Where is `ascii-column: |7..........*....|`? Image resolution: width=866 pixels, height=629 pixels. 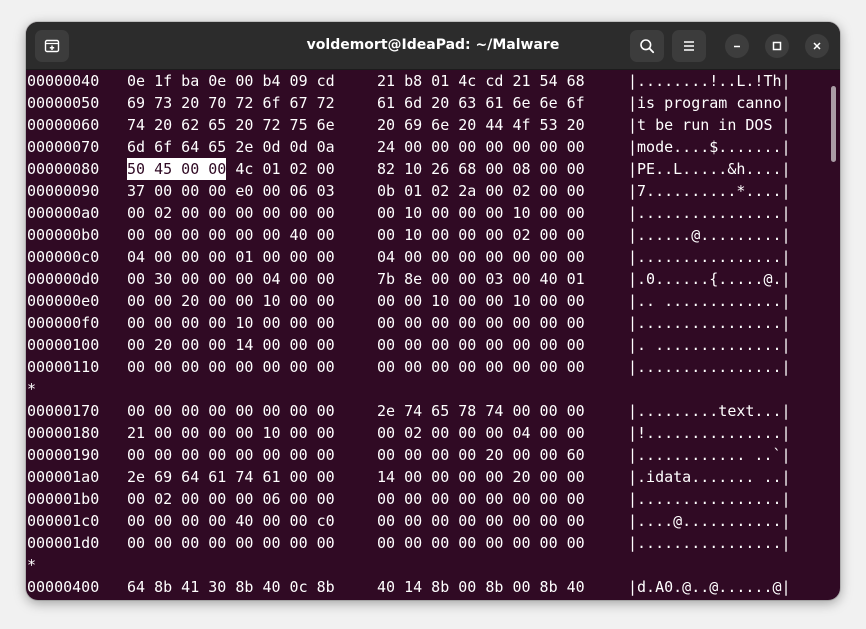 ascii-column: |7..........*....| is located at coordinates (709, 191).